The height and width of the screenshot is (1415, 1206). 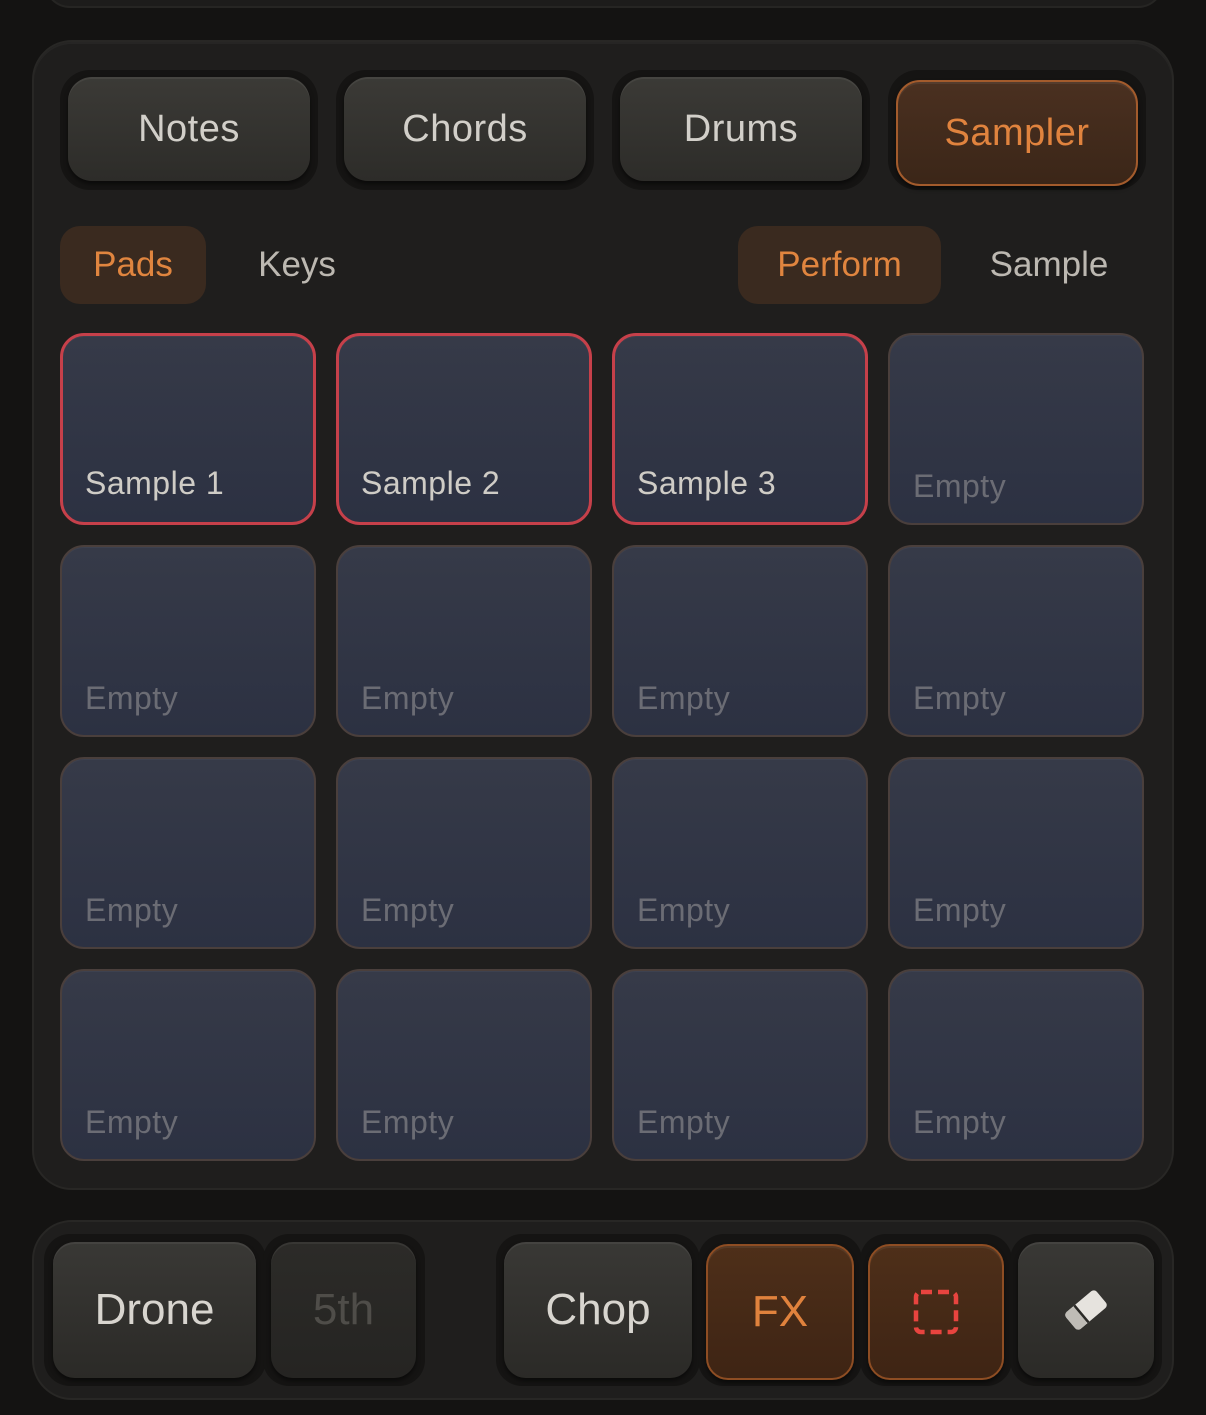 What do you see at coordinates (188, 429) in the screenshot?
I see `sample-pad: Sample 1` at bounding box center [188, 429].